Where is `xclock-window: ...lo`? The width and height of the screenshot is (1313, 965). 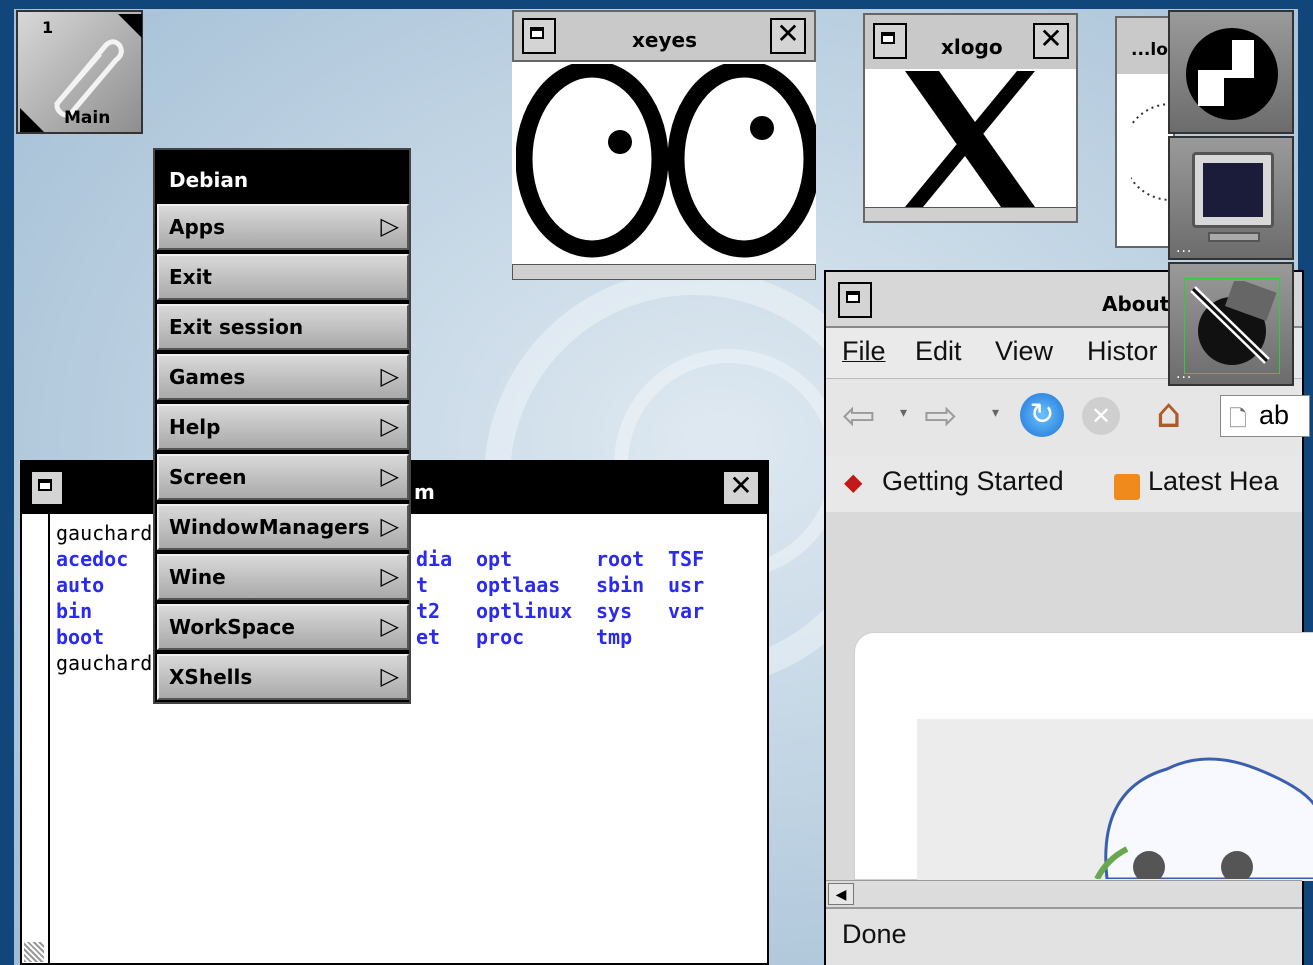 xclock-window: ...lo is located at coordinates (1145, 132).